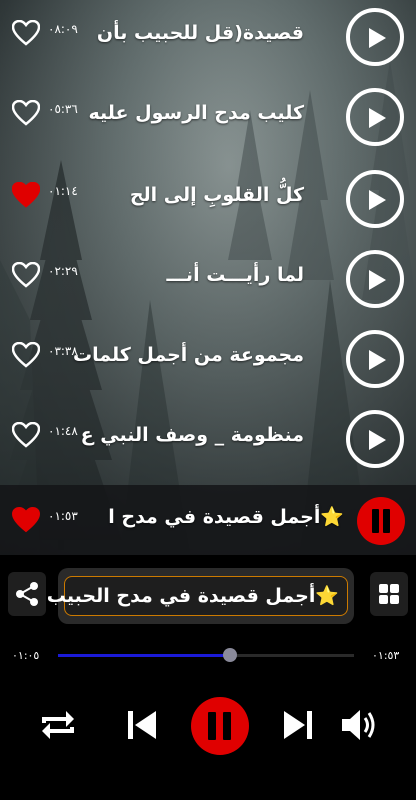 The width and height of the screenshot is (416, 800). I want to click on track-row: ٠٢:٢٩ لما رأيـــت أنـــ, so click(208, 282).